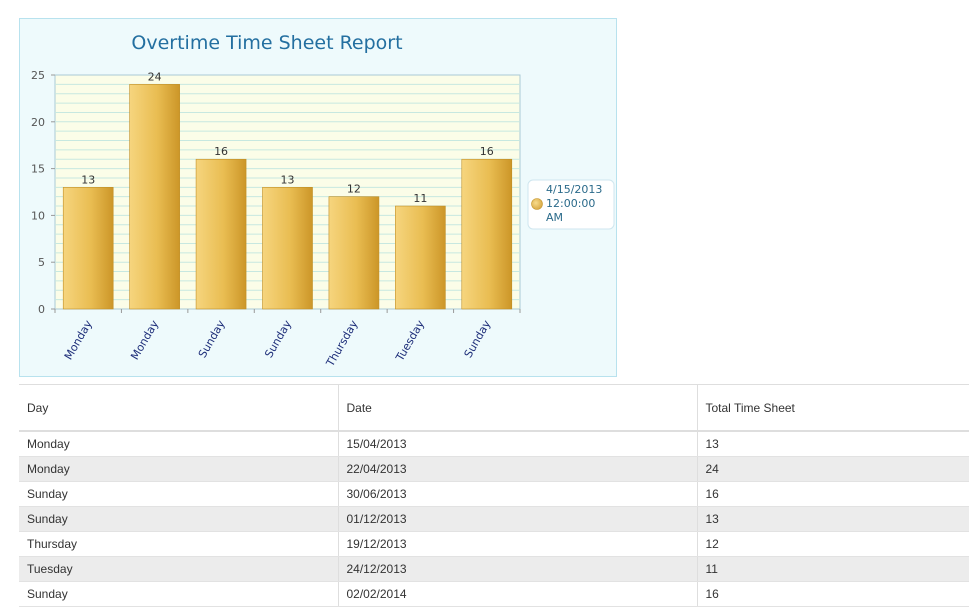  What do you see at coordinates (41, 309) in the screenshot?
I see `y-tick-label: 0` at bounding box center [41, 309].